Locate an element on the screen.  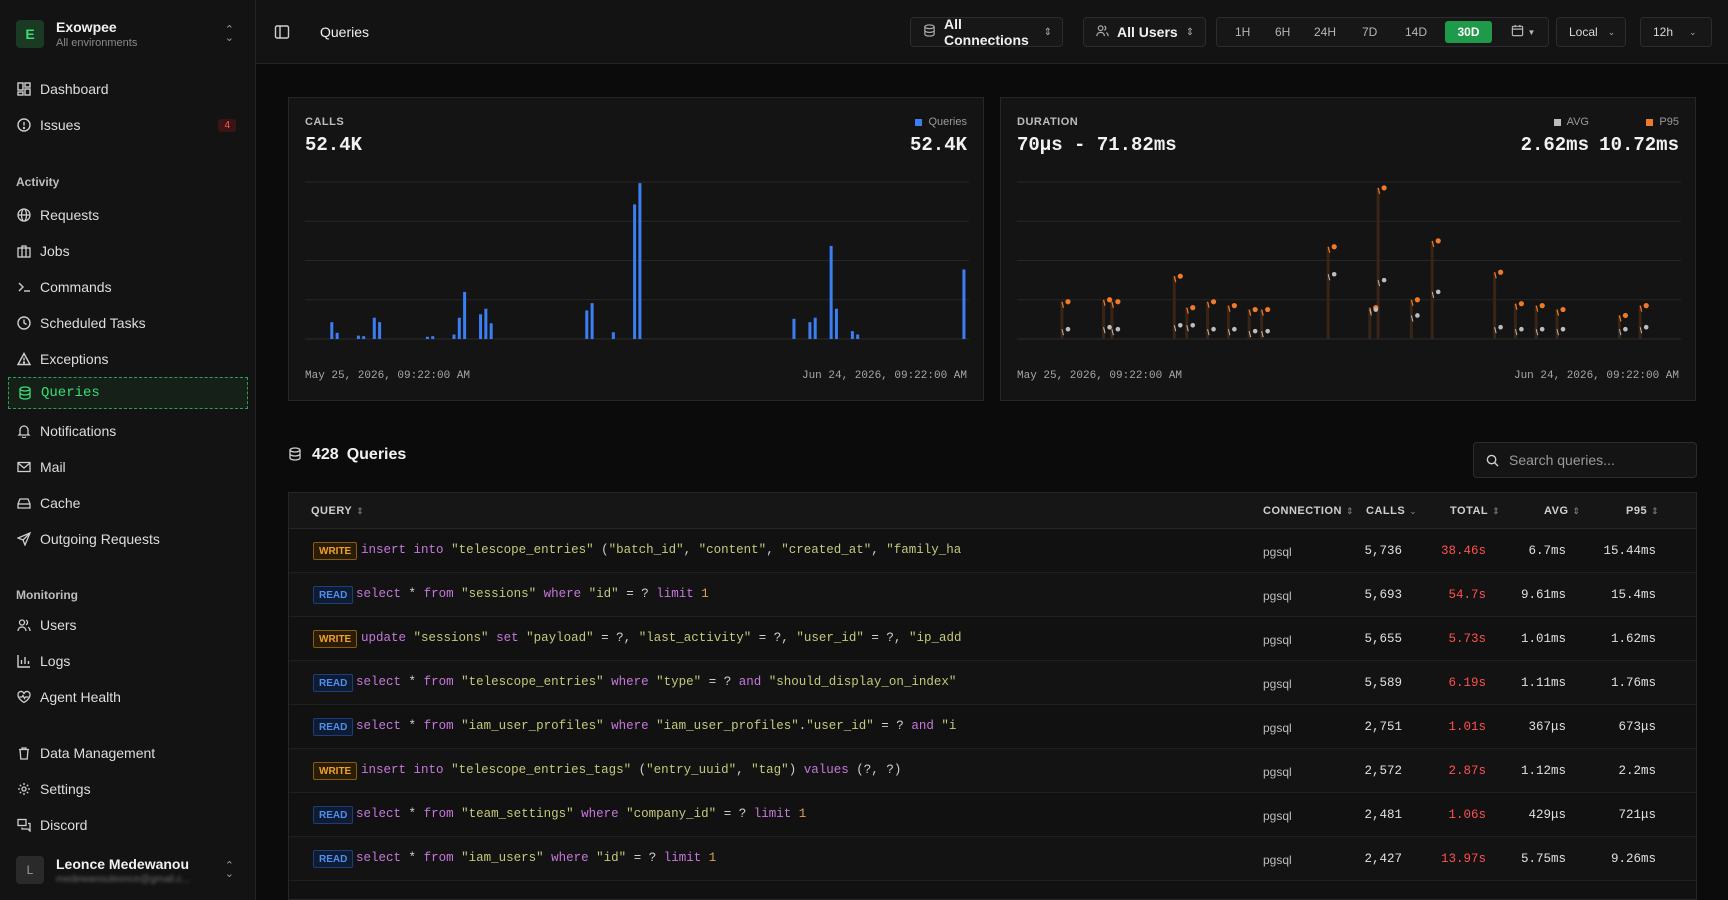
p95-legend: P95 is located at coordinates (1662, 122).